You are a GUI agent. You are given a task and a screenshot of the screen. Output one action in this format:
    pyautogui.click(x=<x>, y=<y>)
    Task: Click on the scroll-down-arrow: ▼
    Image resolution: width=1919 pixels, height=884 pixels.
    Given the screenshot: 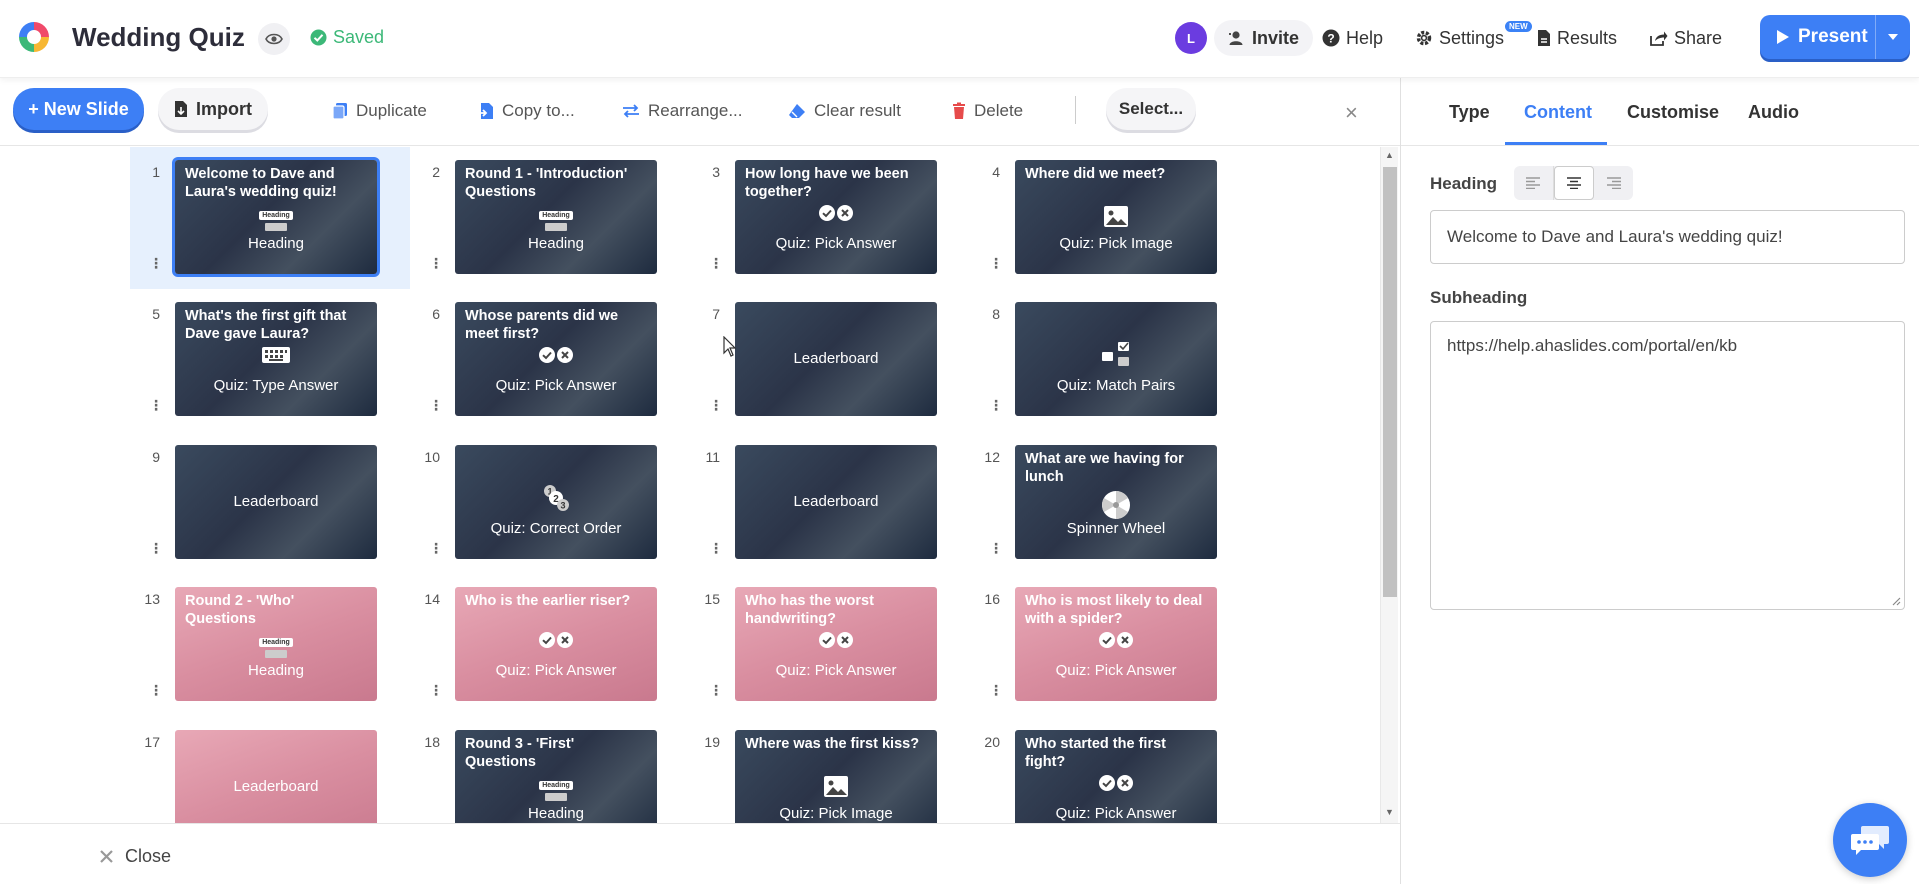 What is the action you would take?
    pyautogui.click(x=1389, y=812)
    